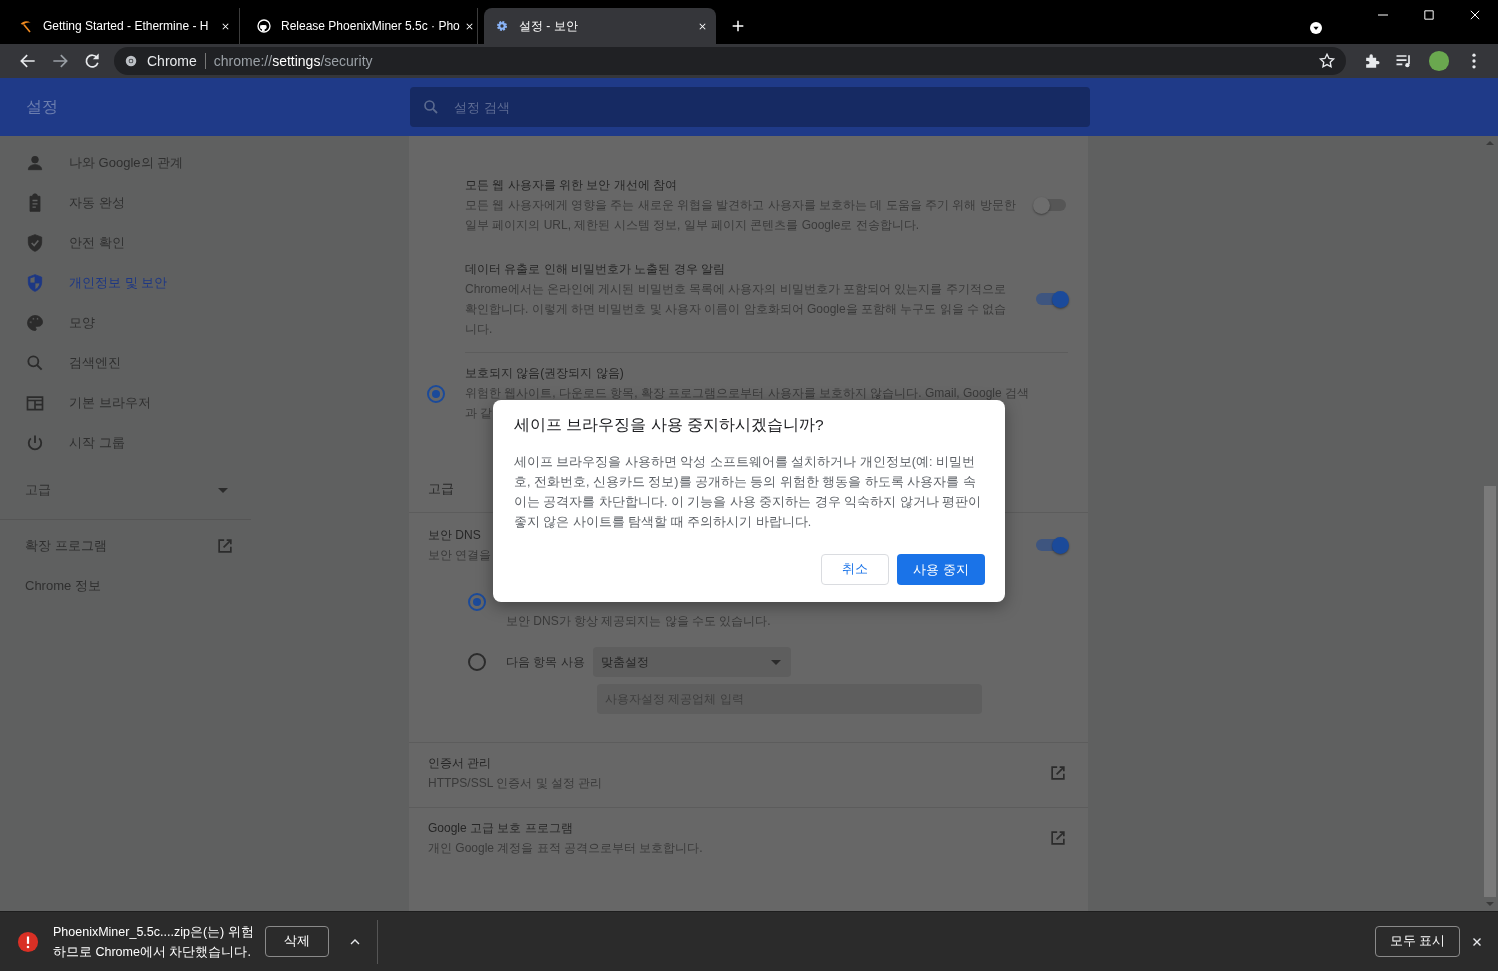 The image size is (1498, 971). Describe the element at coordinates (1327, 61) in the screenshot. I see `star-icon` at that location.